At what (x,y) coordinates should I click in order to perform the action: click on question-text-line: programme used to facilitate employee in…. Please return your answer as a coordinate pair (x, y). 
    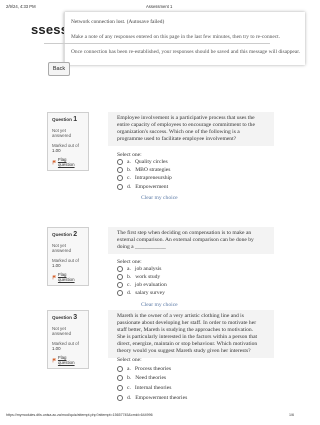
    Looking at the image, I should click on (177, 139).